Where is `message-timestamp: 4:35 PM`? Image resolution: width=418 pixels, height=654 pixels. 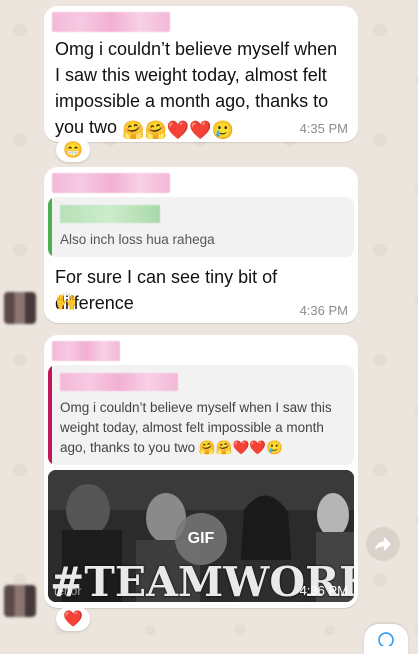 message-timestamp: 4:35 PM is located at coordinates (323, 128).